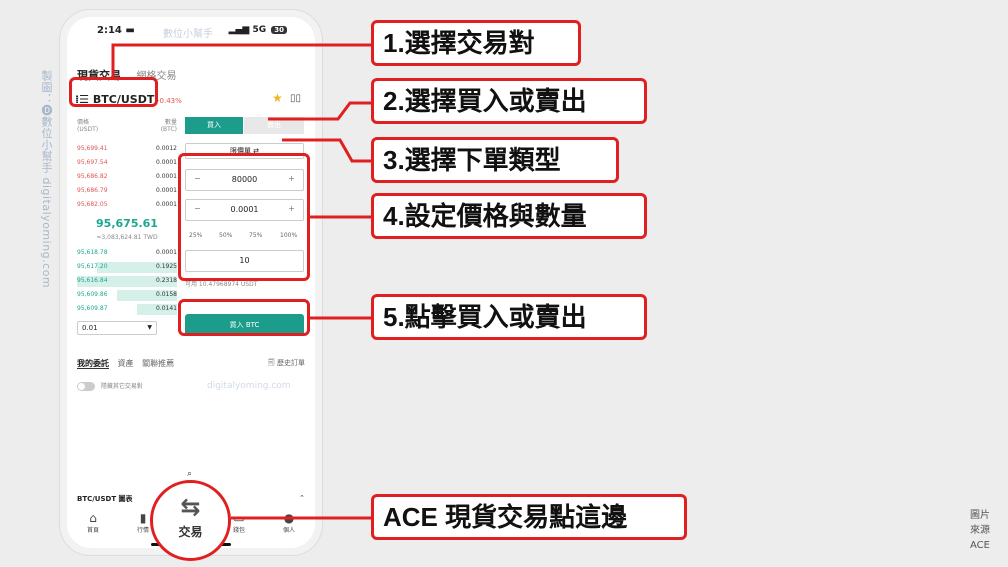 Image resolution: width=1008 pixels, height=567 pixels. I want to click on url-watermark: digitalyoming.com, so click(249, 386).